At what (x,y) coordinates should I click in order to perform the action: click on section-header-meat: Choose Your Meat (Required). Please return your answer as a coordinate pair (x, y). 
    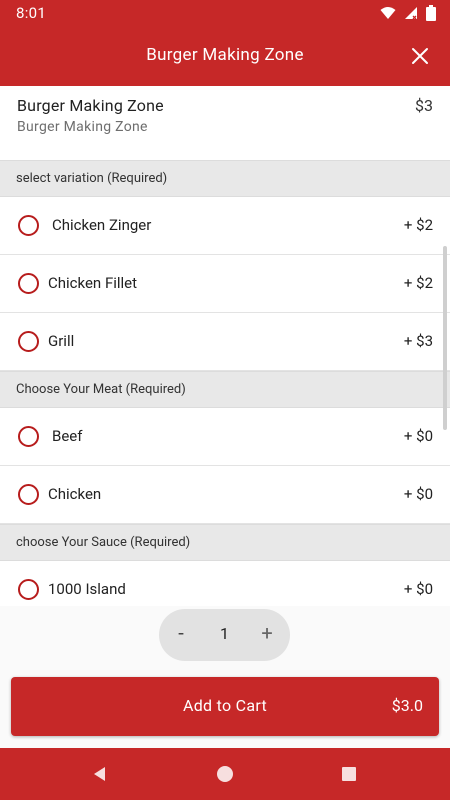
    Looking at the image, I should click on (225, 389).